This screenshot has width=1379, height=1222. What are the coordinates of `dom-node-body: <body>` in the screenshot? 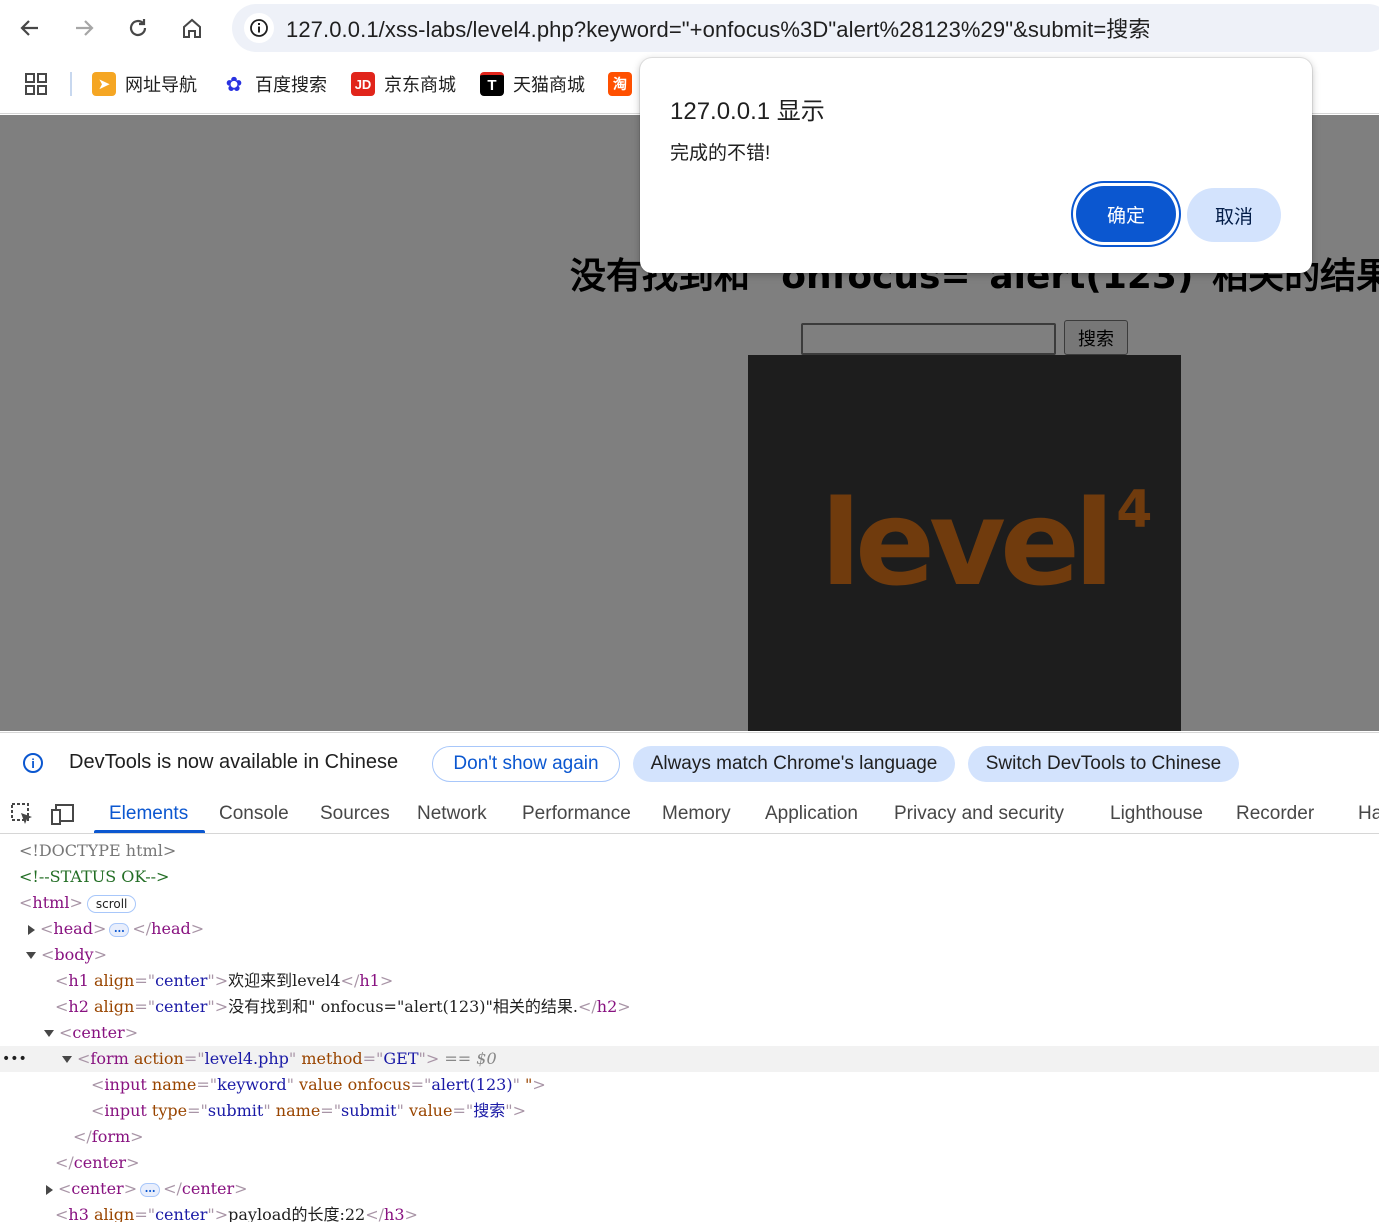 It's located at (689, 955).